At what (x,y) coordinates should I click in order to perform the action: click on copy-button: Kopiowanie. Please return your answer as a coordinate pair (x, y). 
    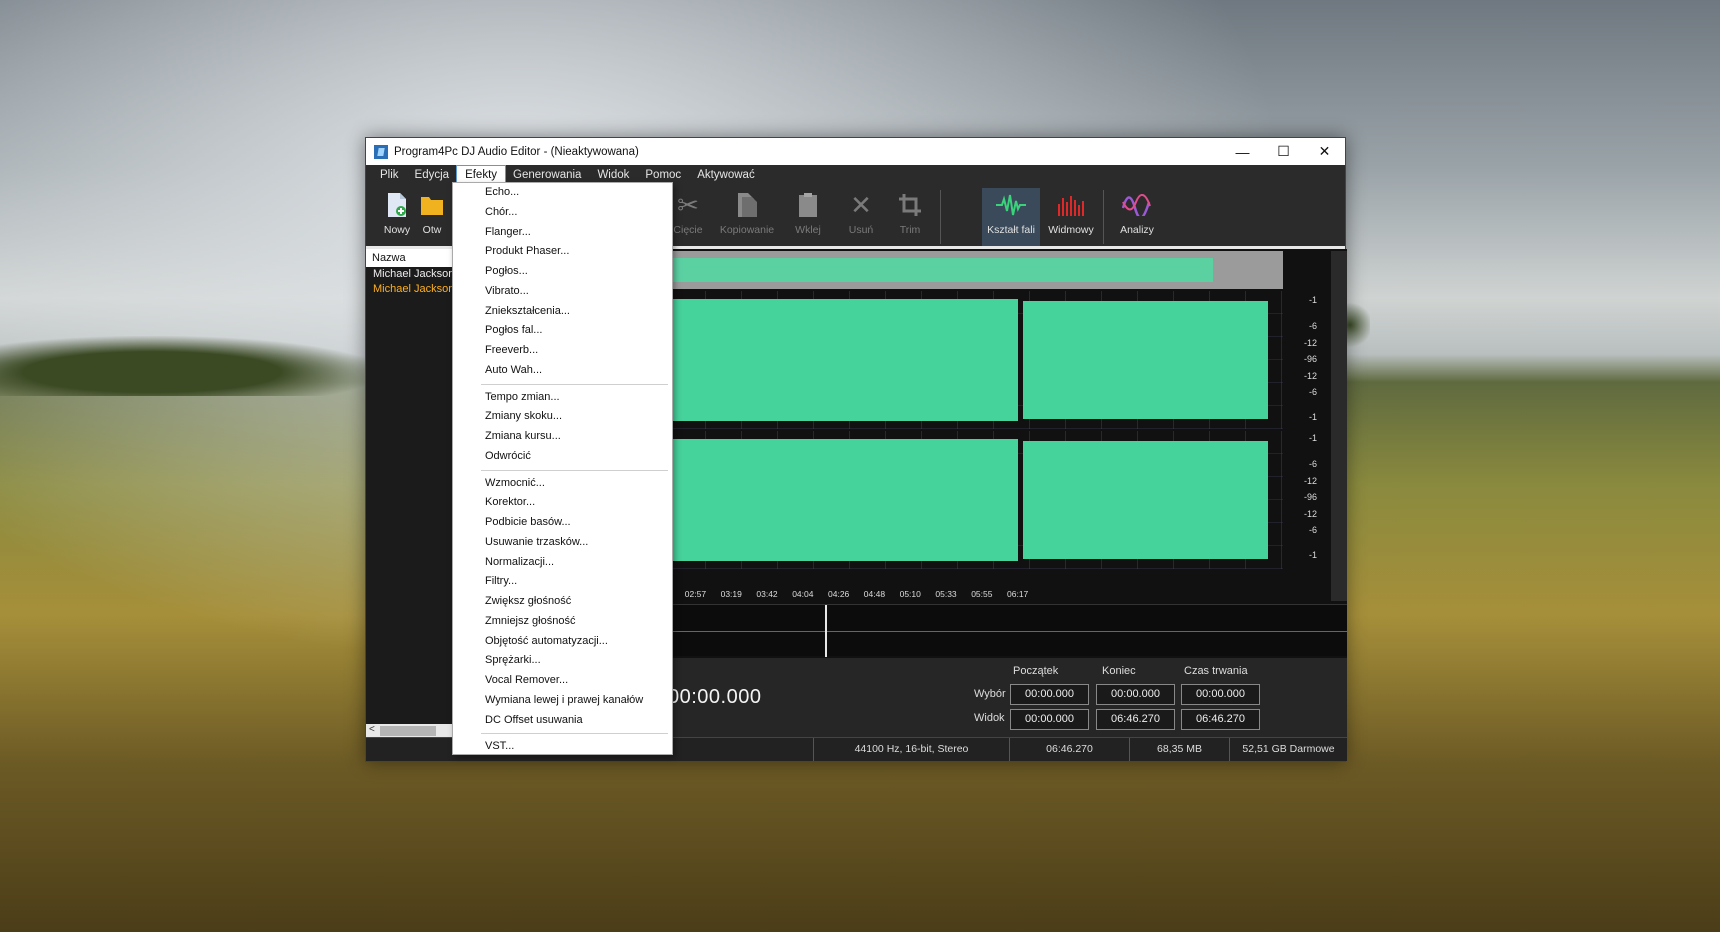
    Looking at the image, I should click on (747, 217).